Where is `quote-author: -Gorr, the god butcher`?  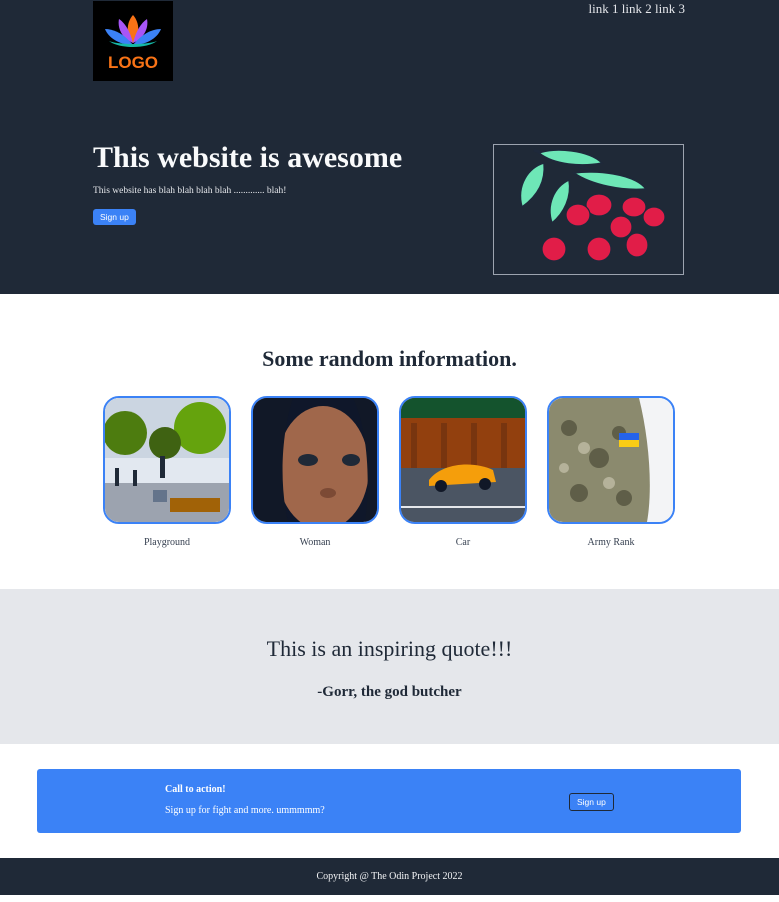 quote-author: -Gorr, the god butcher is located at coordinates (389, 692).